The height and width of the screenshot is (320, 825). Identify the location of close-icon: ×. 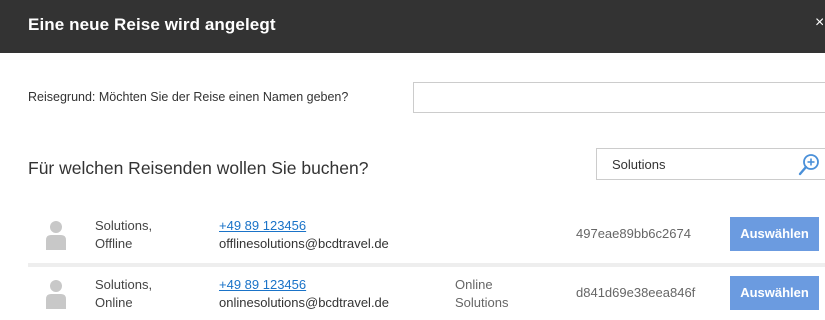
(819, 24).